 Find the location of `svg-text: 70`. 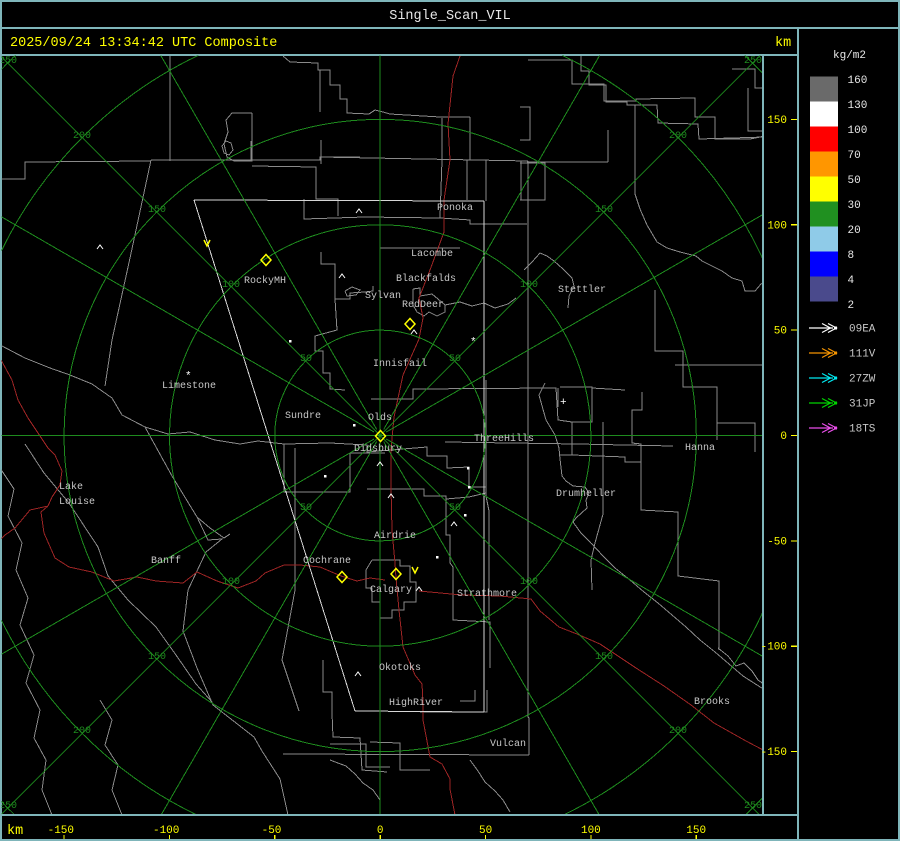

svg-text: 70 is located at coordinates (854, 156).